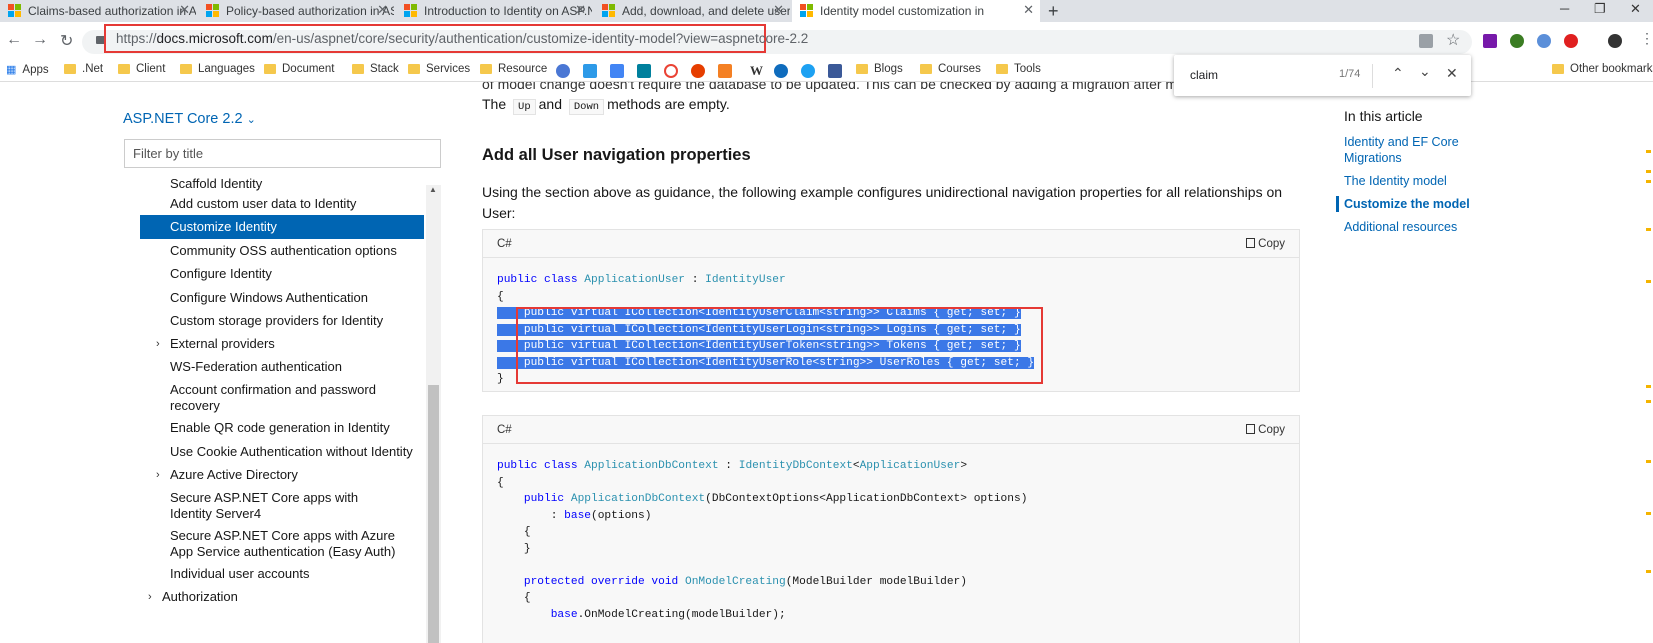 The height and width of the screenshot is (643, 1653). What do you see at coordinates (439, 69) in the screenshot?
I see `bookmark-folder: Services` at bounding box center [439, 69].